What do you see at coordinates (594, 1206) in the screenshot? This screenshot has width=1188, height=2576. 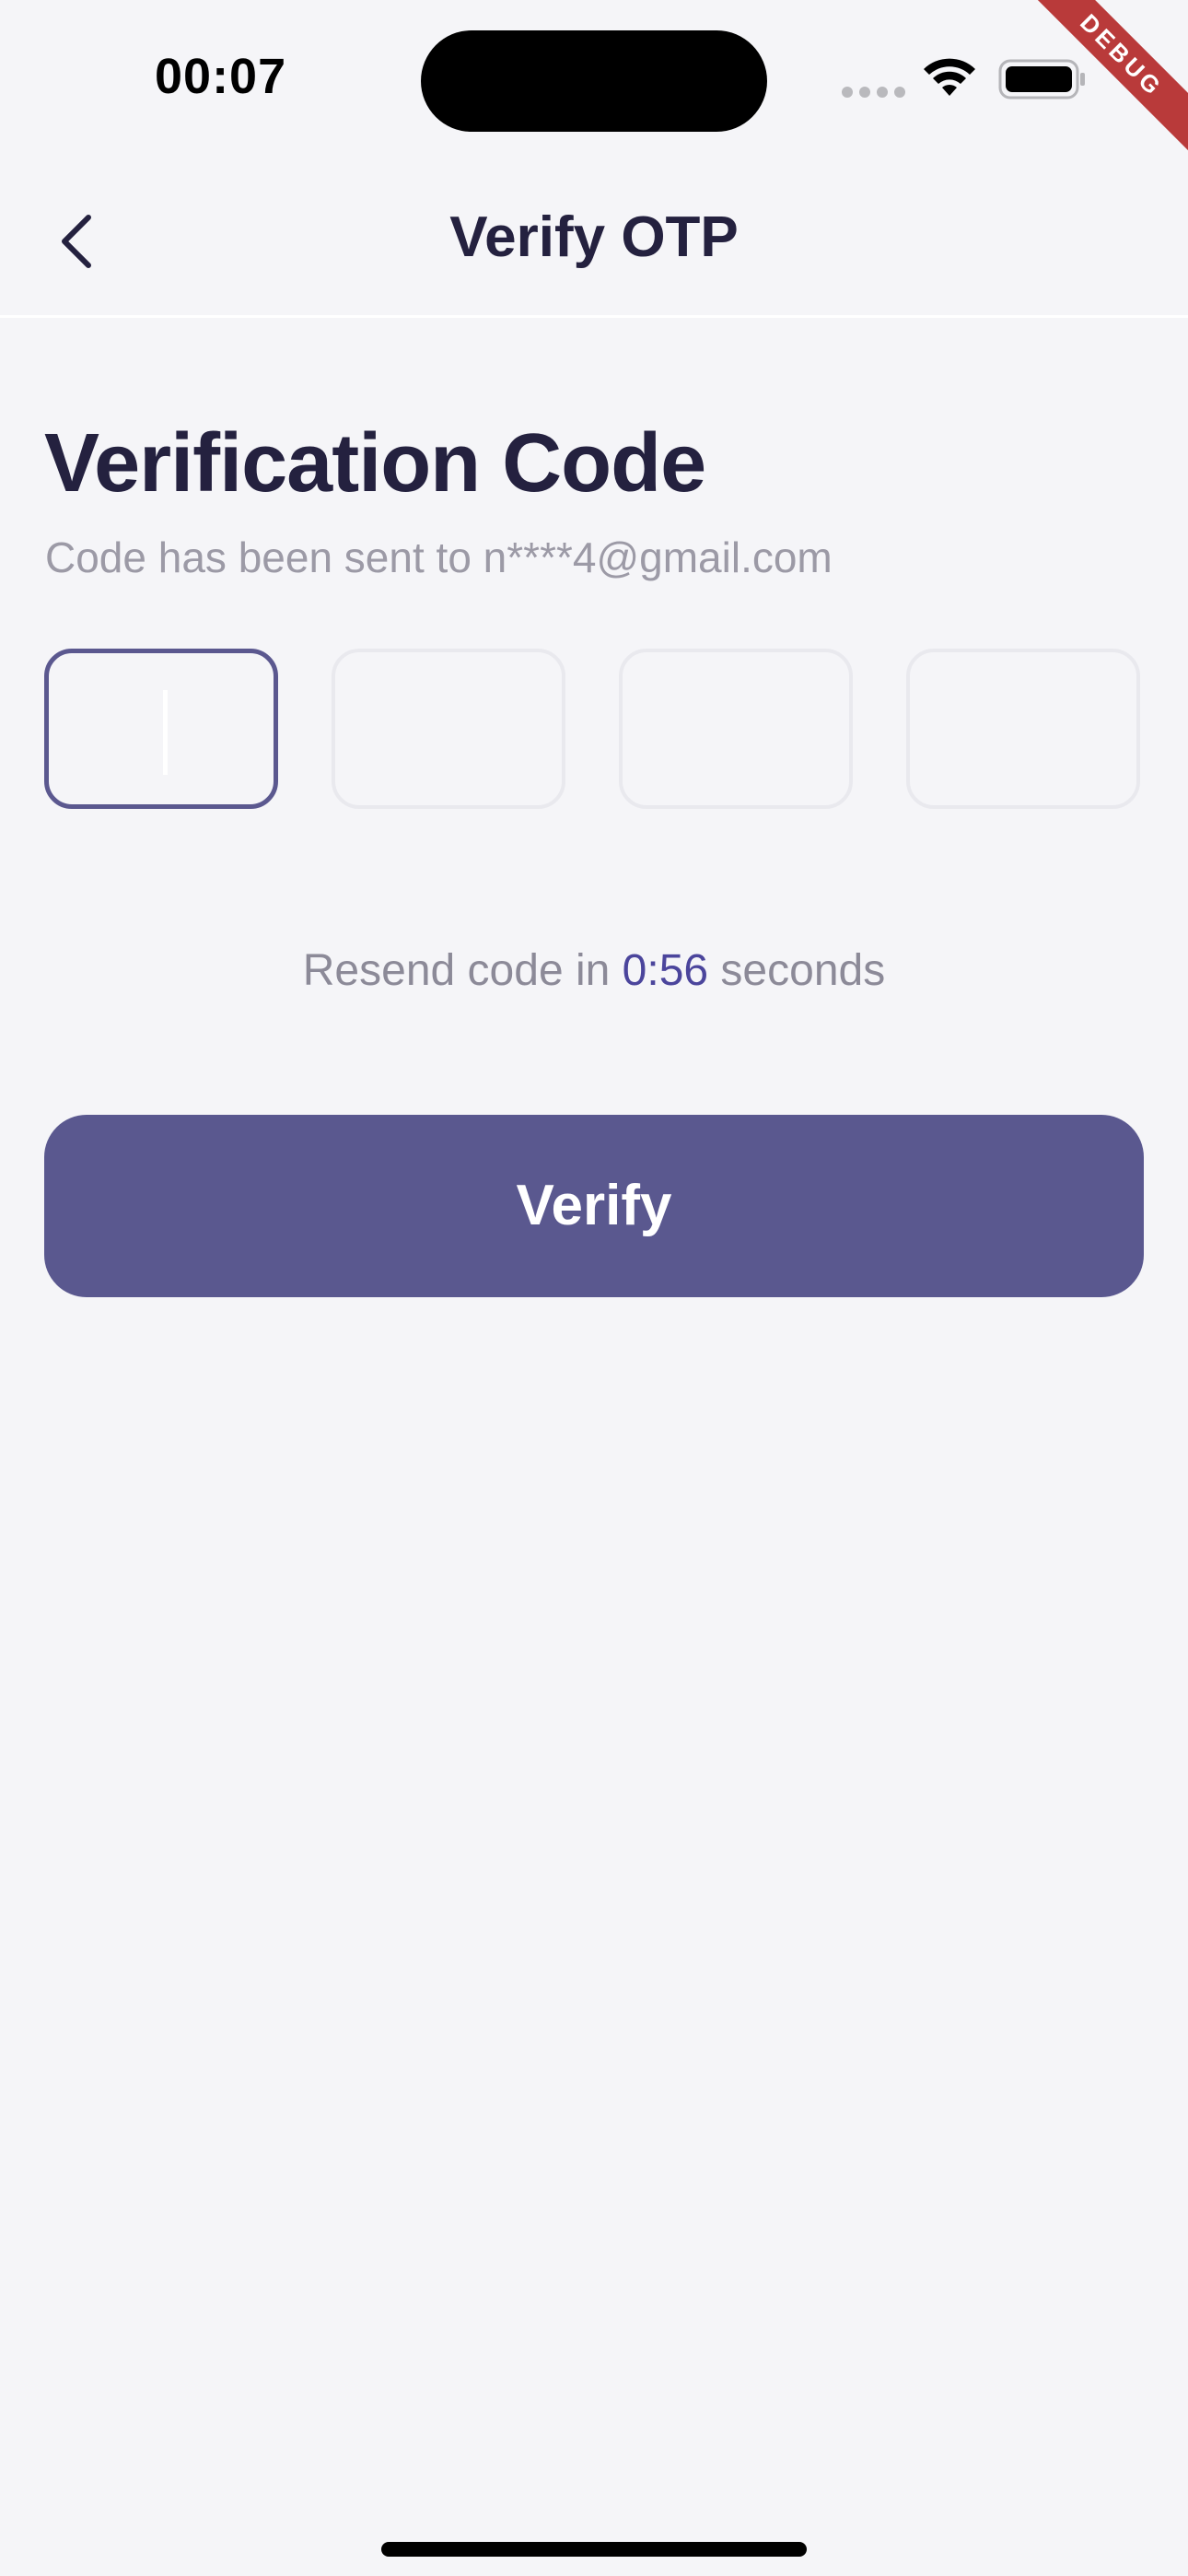 I see `verify-button: Verify` at bounding box center [594, 1206].